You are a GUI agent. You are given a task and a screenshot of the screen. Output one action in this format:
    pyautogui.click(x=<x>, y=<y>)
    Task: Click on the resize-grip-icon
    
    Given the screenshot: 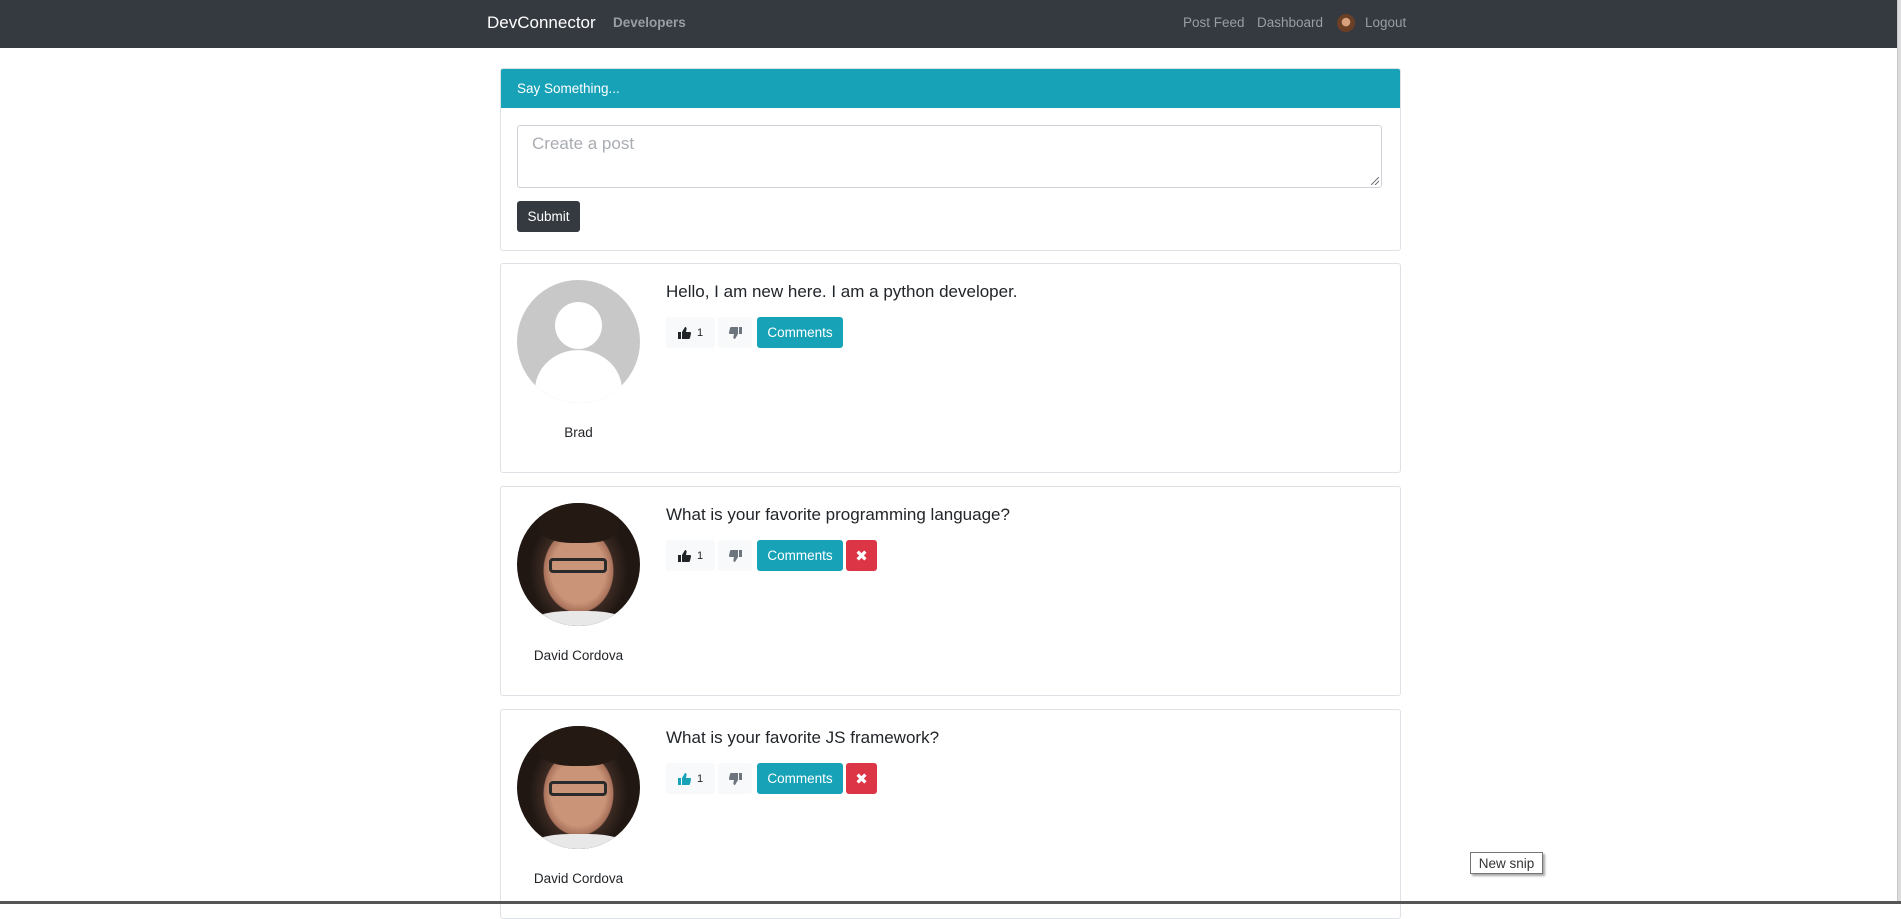 What is the action you would take?
    pyautogui.click(x=1375, y=181)
    